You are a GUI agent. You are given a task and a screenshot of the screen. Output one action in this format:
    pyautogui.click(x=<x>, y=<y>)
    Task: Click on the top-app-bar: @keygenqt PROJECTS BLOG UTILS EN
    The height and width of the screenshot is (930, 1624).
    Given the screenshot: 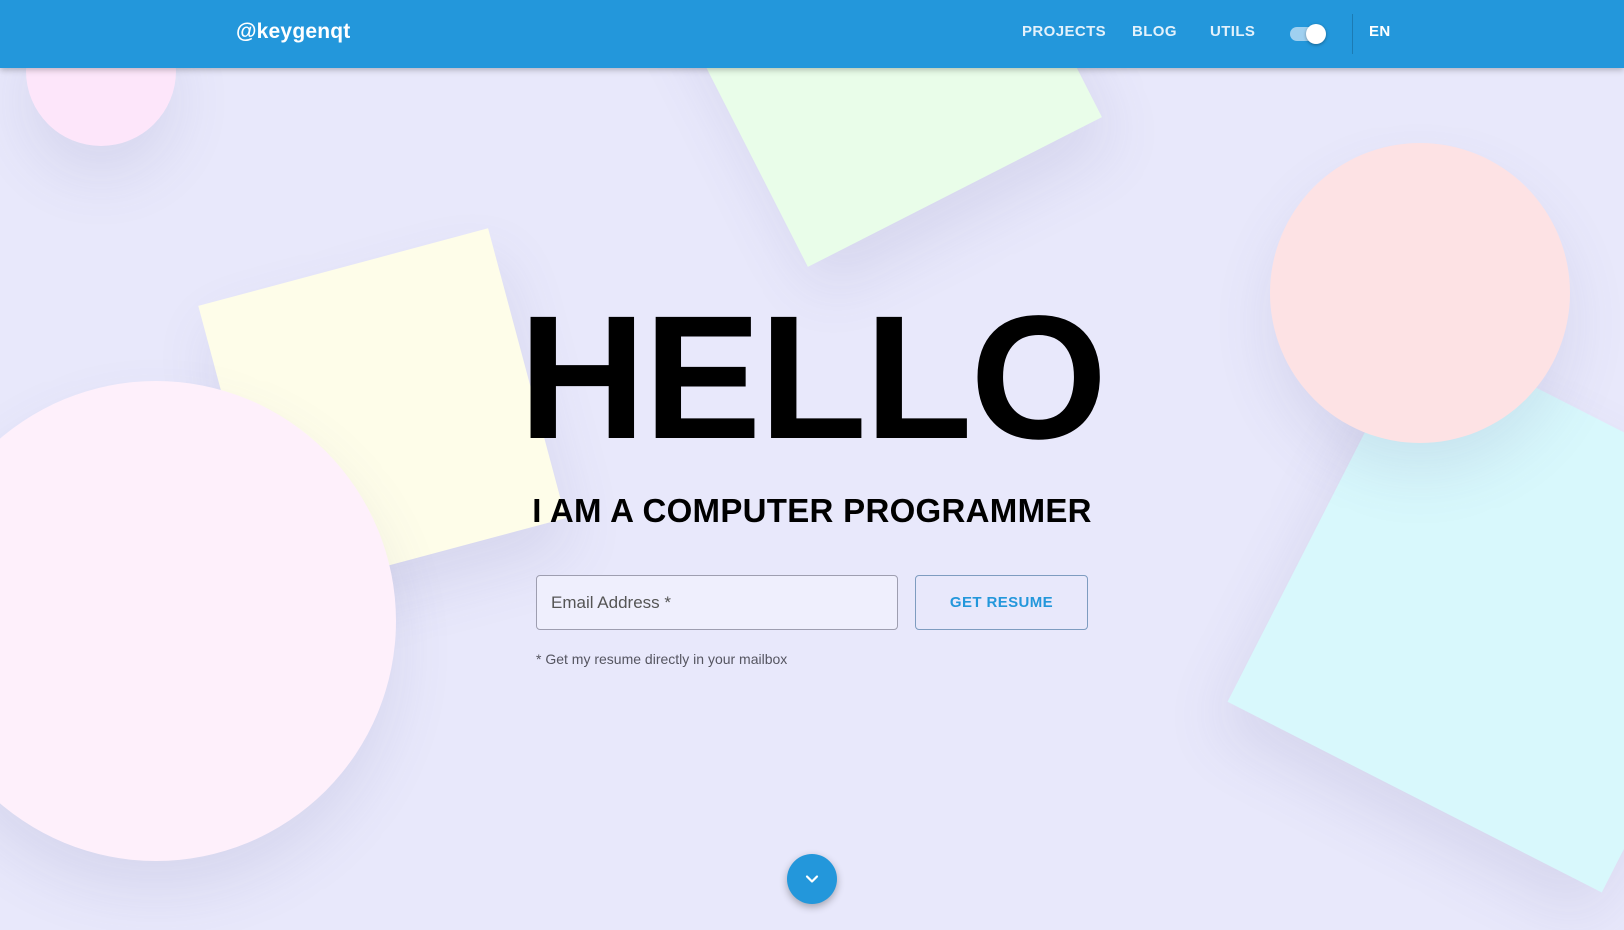 What is the action you would take?
    pyautogui.click(x=812, y=34)
    